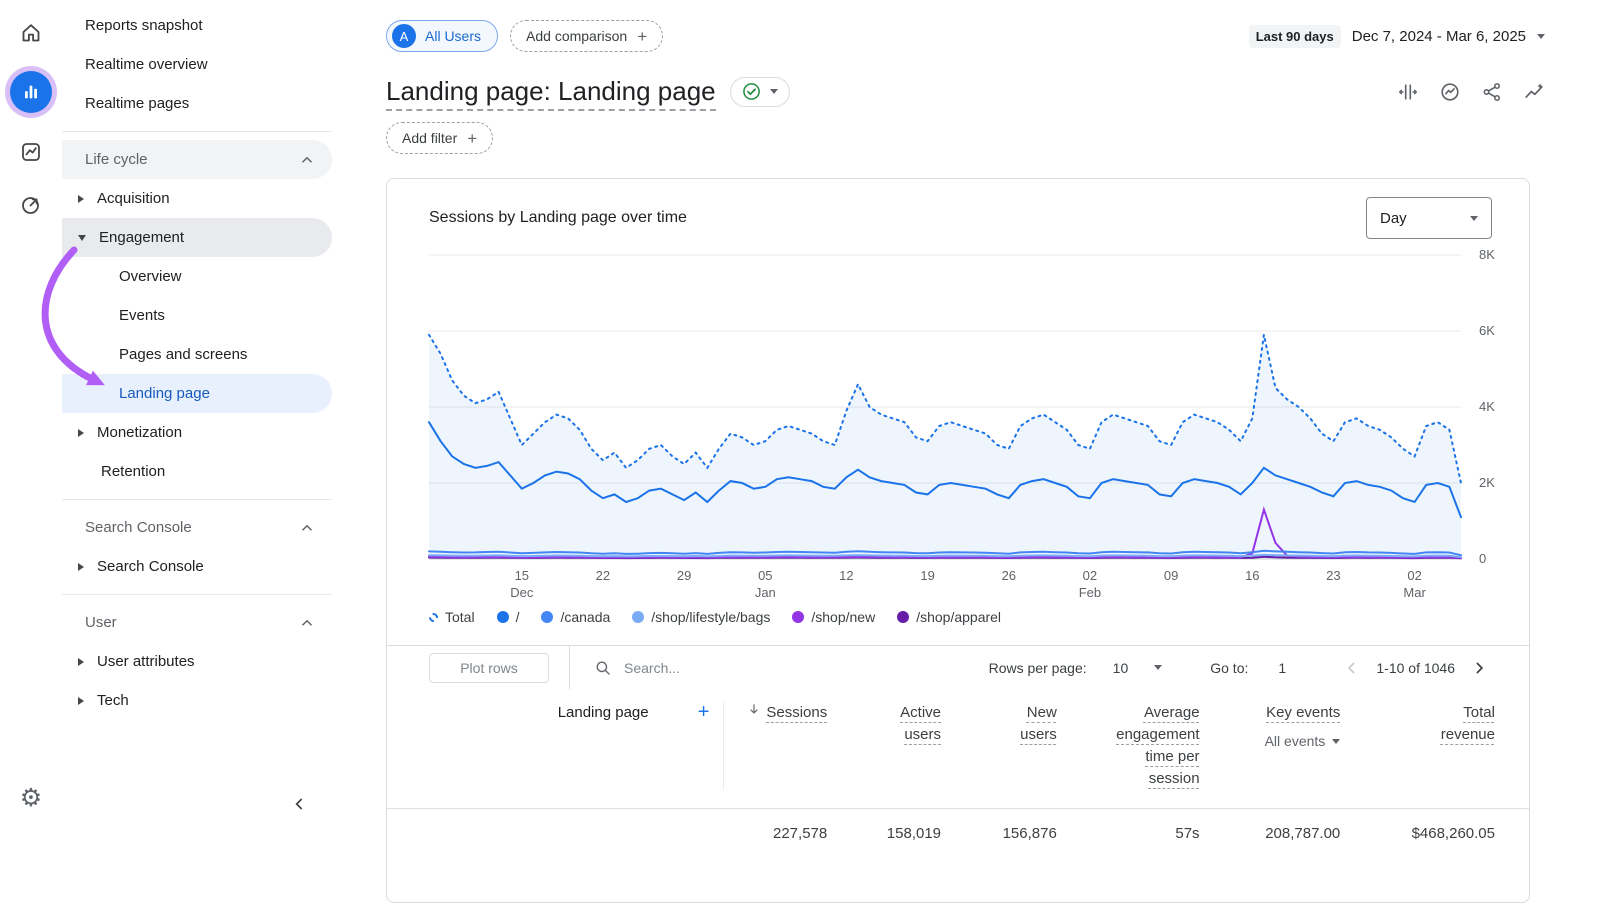 The width and height of the screenshot is (1600, 903). What do you see at coordinates (1252, 575) in the screenshot?
I see `x-axis-label: 16` at bounding box center [1252, 575].